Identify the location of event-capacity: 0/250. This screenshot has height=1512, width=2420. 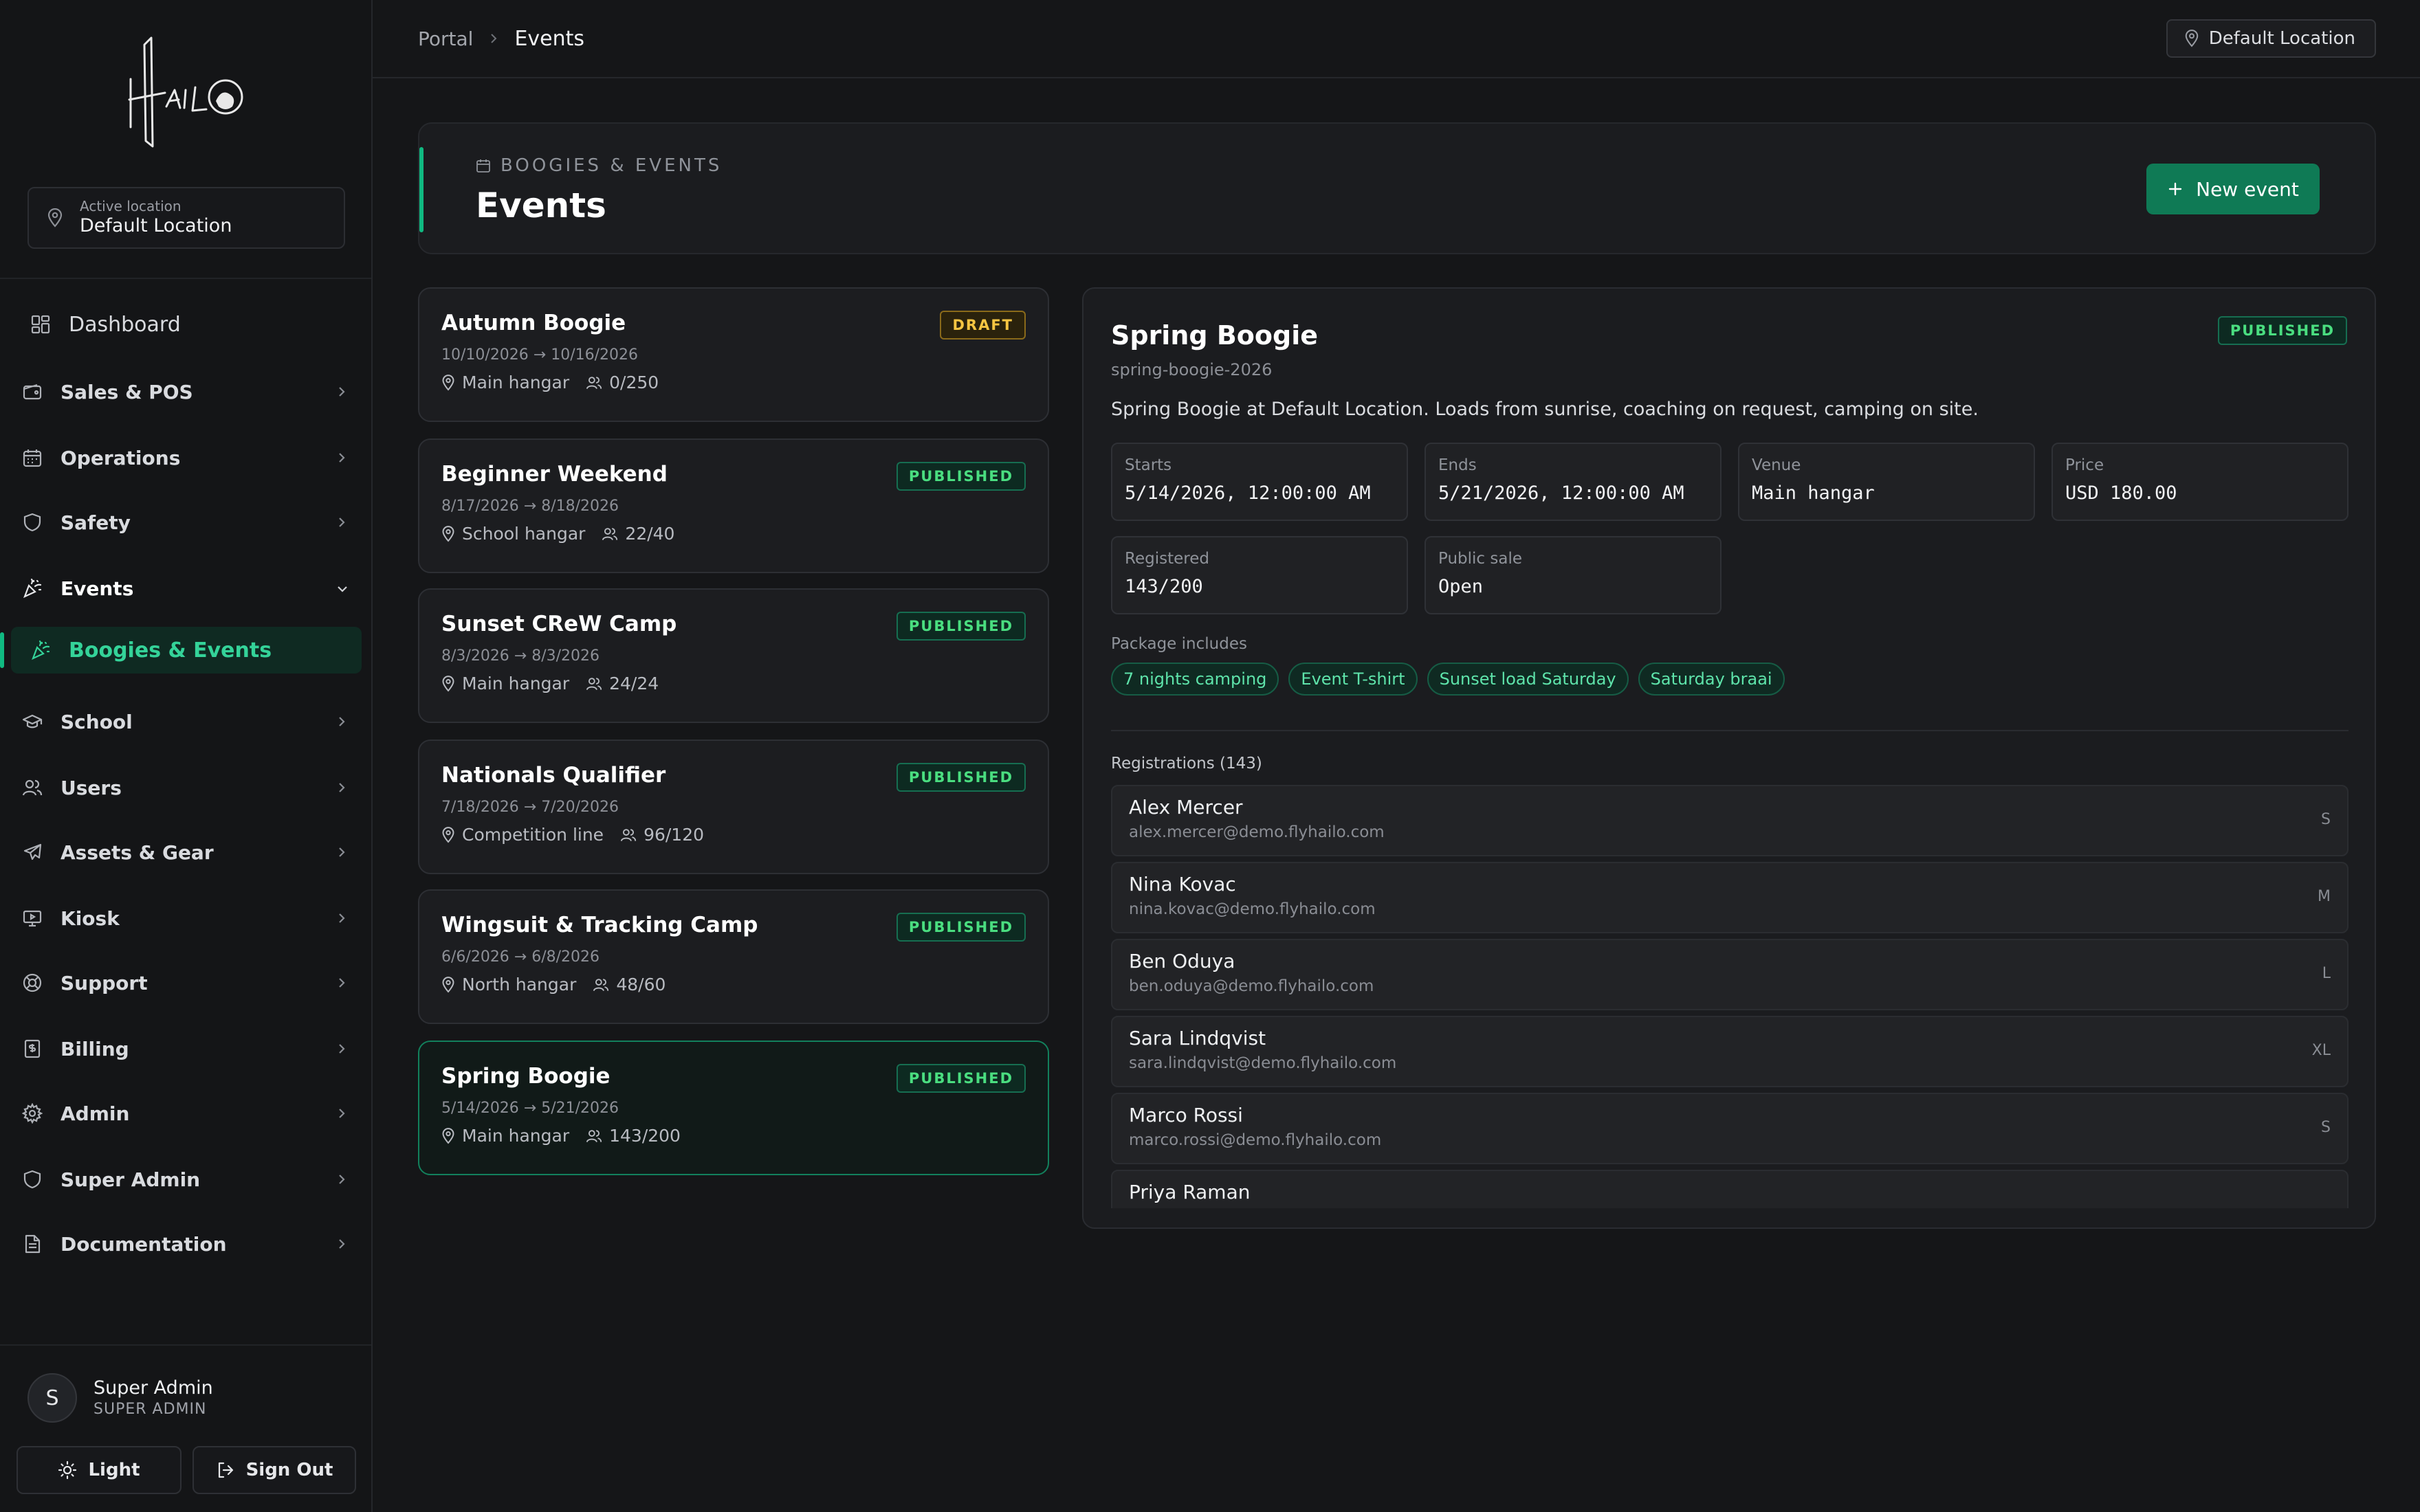
(634, 382).